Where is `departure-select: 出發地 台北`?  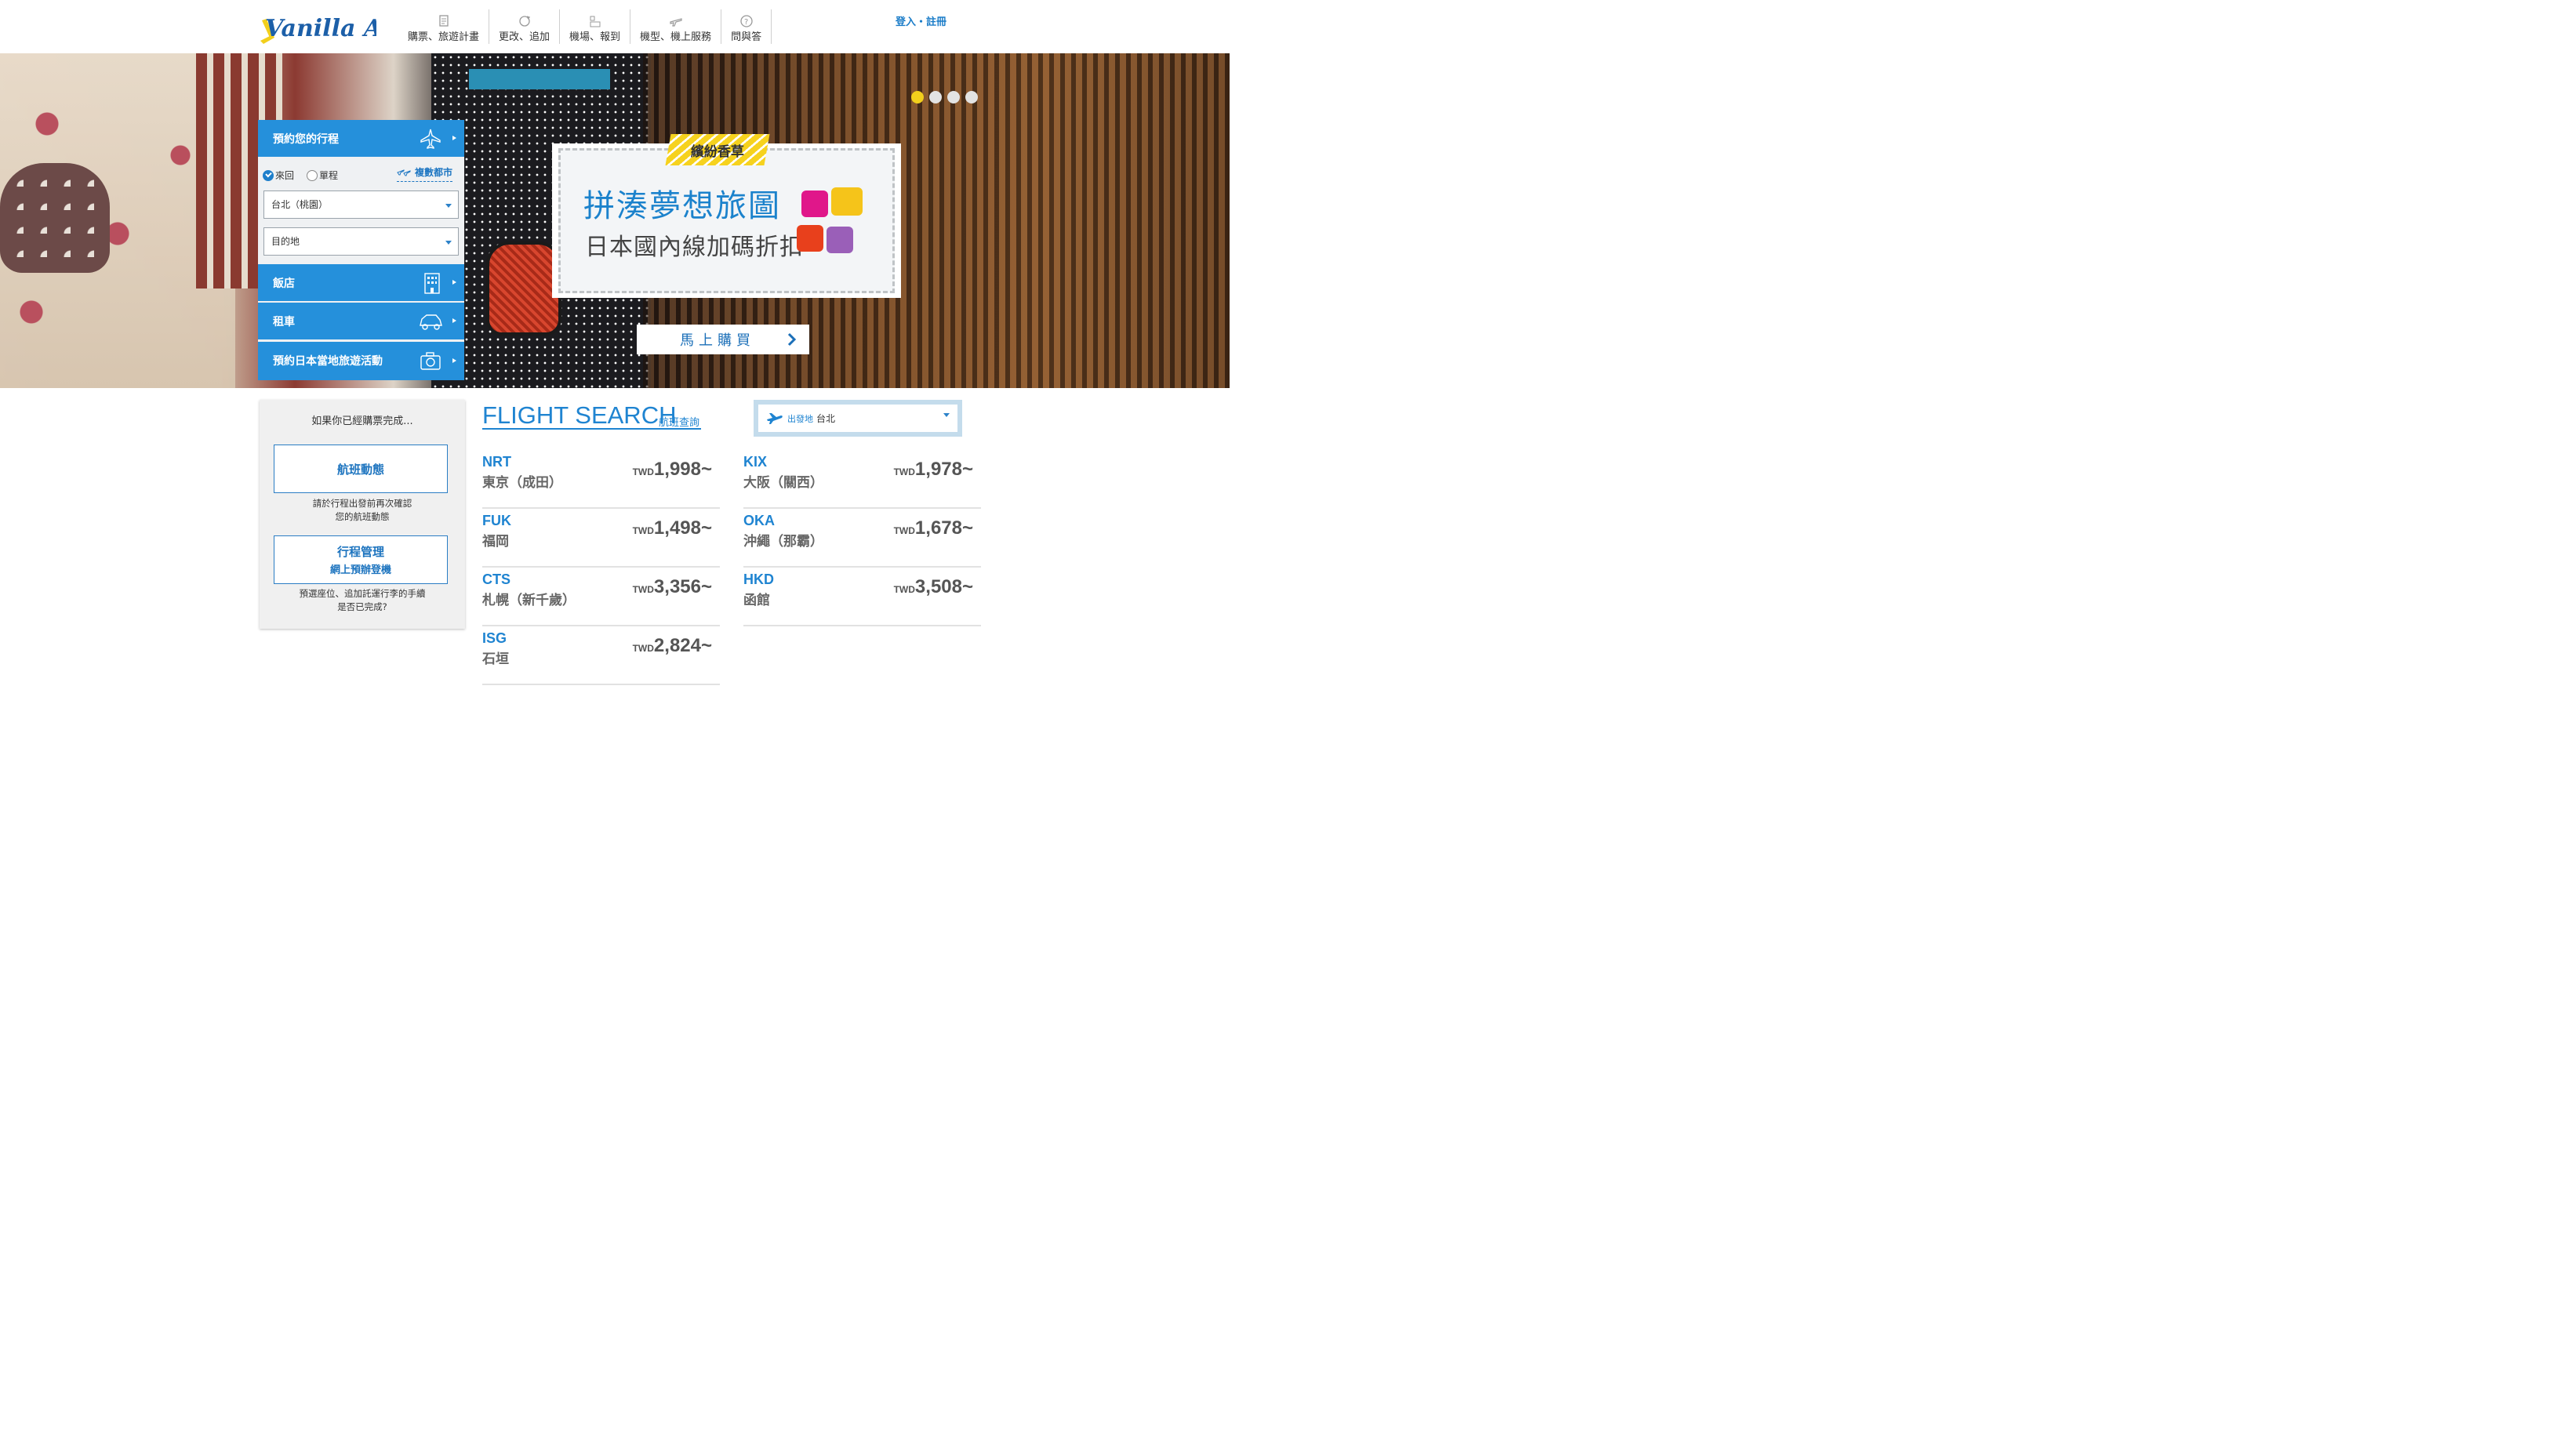 departure-select: 出發地 台北 is located at coordinates (857, 418).